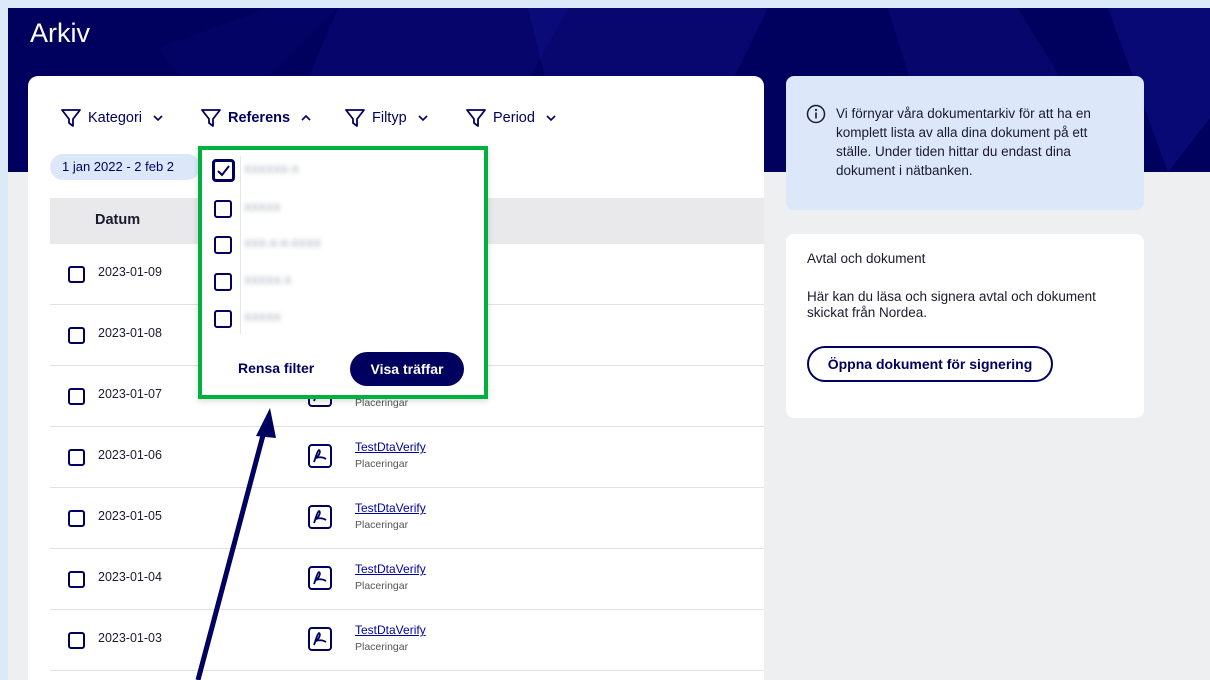 The height and width of the screenshot is (680, 1210). What do you see at coordinates (118, 220) in the screenshot?
I see `column-header-date: Datum` at bounding box center [118, 220].